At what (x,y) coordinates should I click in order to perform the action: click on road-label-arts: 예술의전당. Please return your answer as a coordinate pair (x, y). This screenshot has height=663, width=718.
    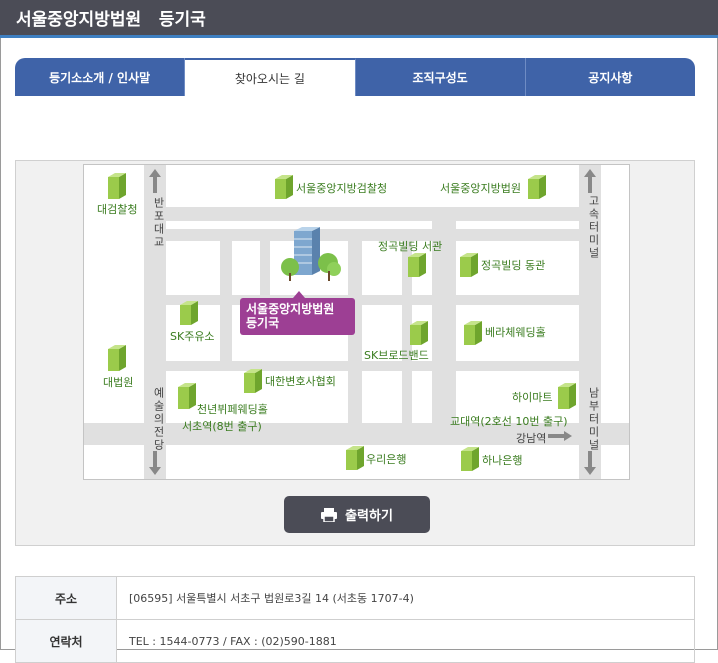
    Looking at the image, I should click on (158, 419).